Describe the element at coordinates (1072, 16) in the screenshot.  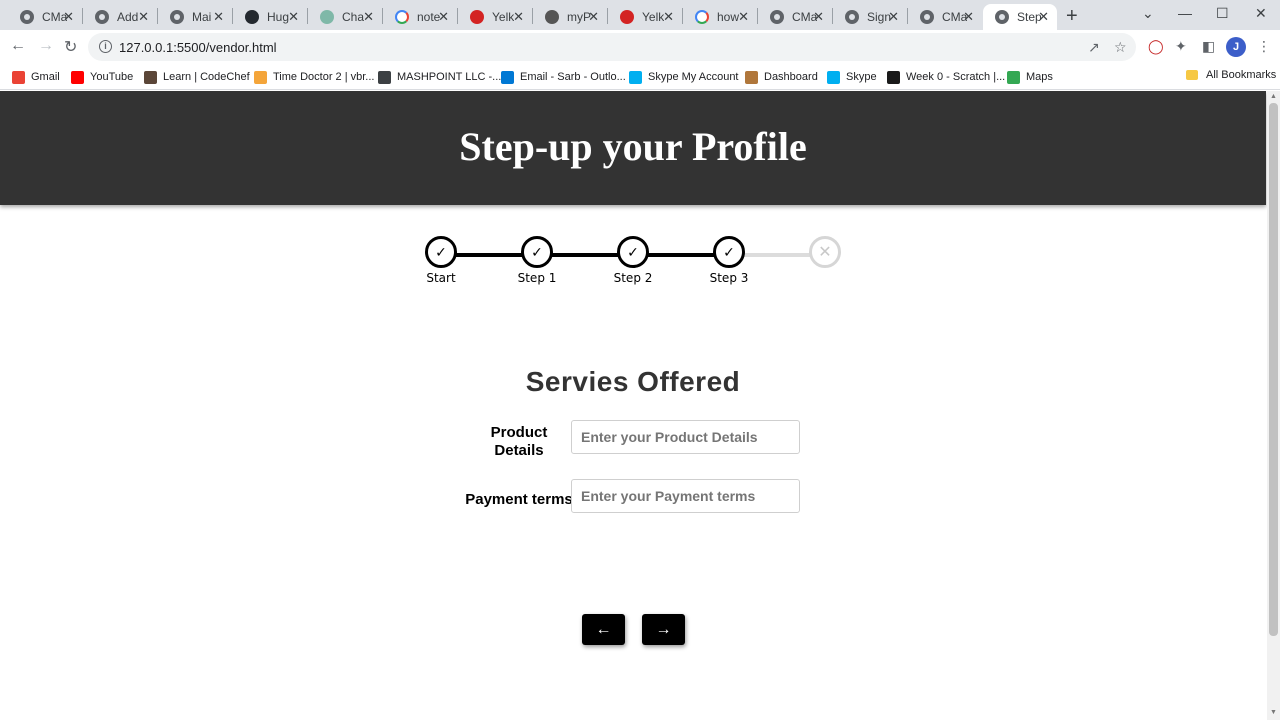
I see `new-tab-icon: +` at that location.